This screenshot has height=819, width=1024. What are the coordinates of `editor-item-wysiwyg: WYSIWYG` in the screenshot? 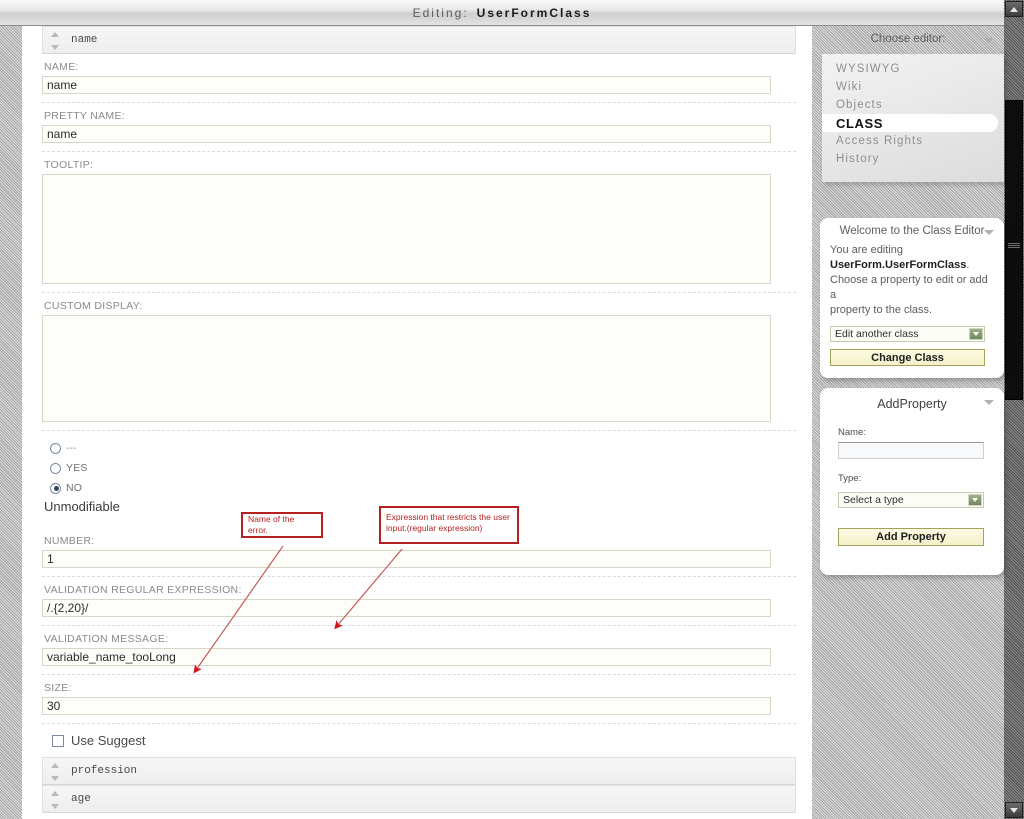 It's located at (913, 69).